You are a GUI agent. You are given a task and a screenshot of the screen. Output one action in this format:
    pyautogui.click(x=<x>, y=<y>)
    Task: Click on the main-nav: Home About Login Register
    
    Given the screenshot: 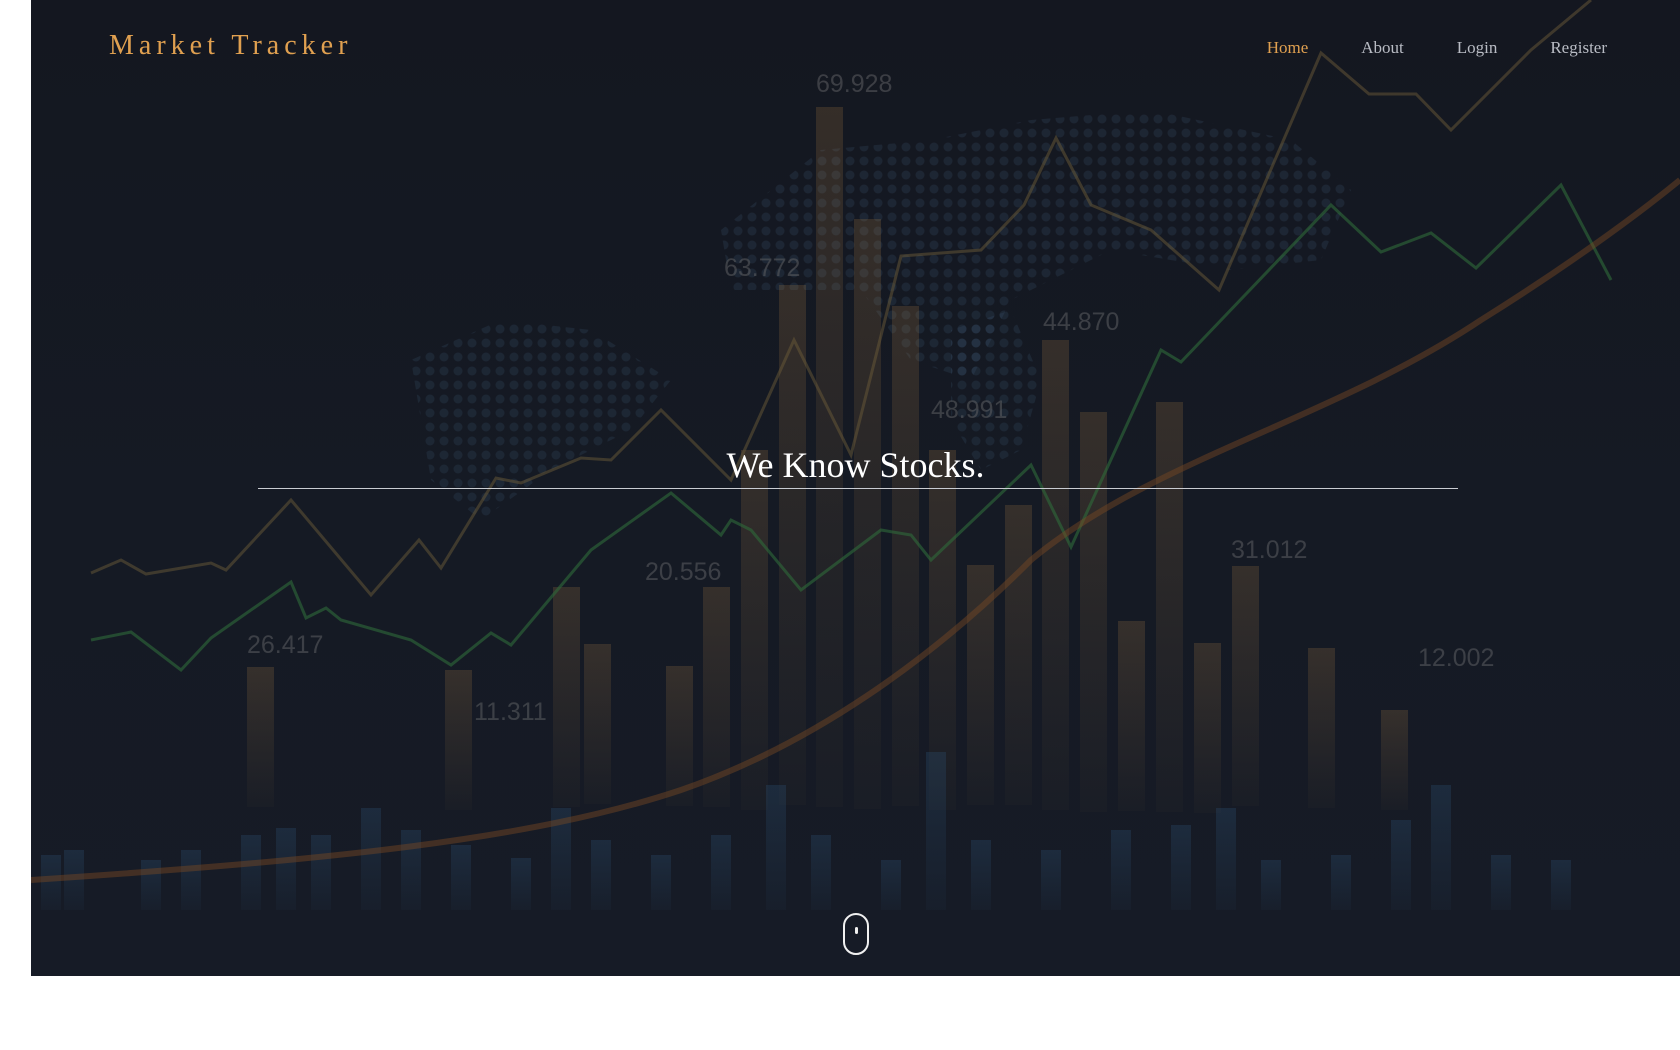 What is the action you would take?
    pyautogui.click(x=1437, y=48)
    